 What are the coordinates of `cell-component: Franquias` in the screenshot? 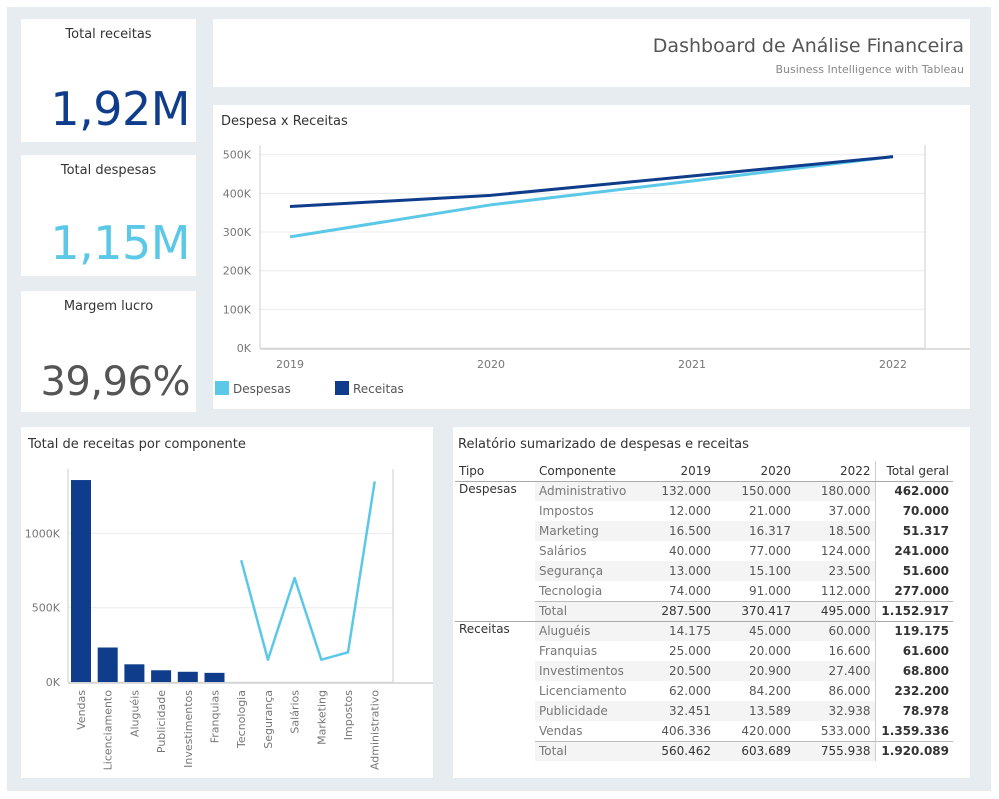 It's located at (585, 651).